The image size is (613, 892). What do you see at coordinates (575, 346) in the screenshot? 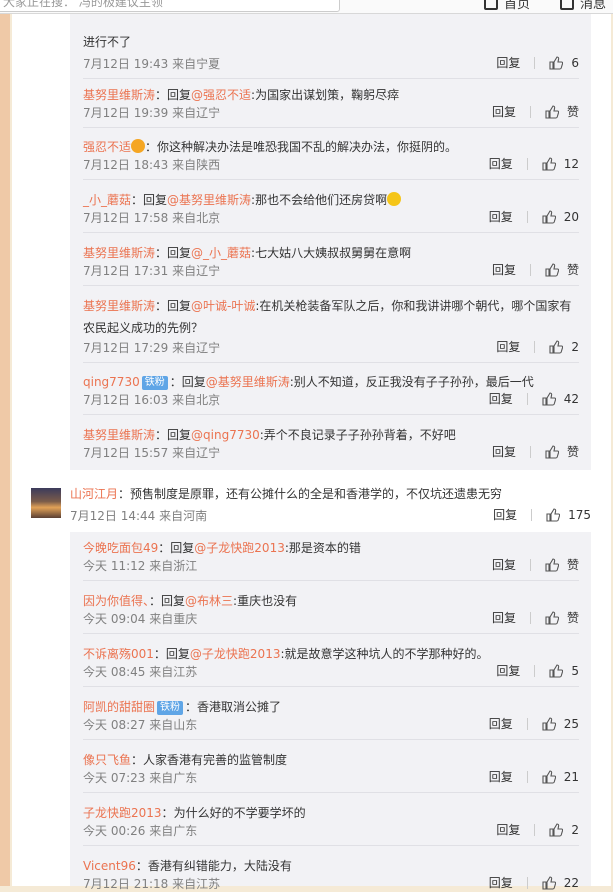
I see `like-count: 2` at bounding box center [575, 346].